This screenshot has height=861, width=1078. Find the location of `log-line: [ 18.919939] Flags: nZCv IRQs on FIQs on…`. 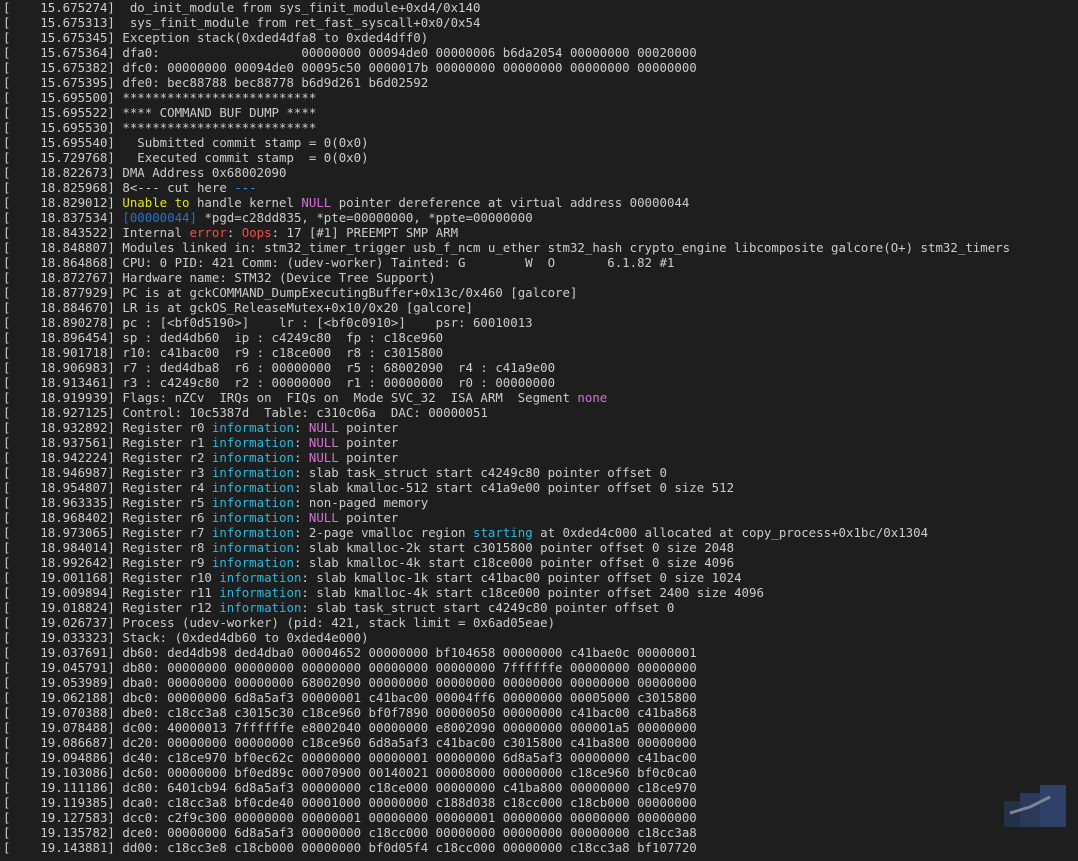

log-line: [ 18.919939] Flags: nZCv IRQs on FIQs on… is located at coordinates (539, 397).